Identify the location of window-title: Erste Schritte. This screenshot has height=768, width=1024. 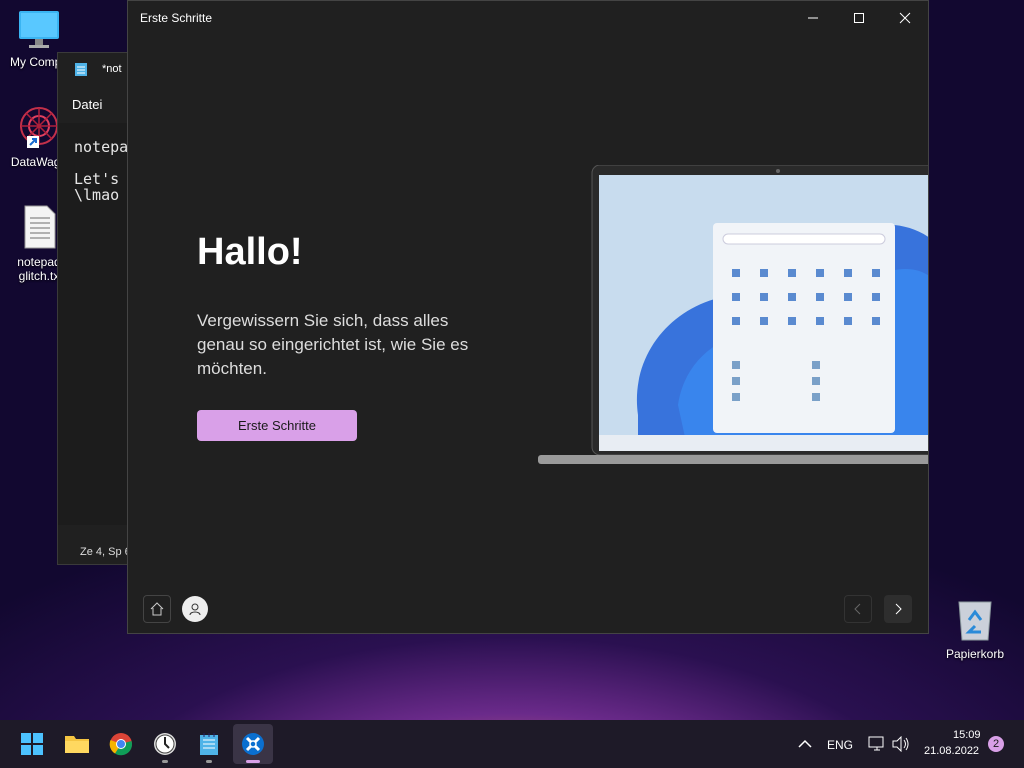
(176, 18).